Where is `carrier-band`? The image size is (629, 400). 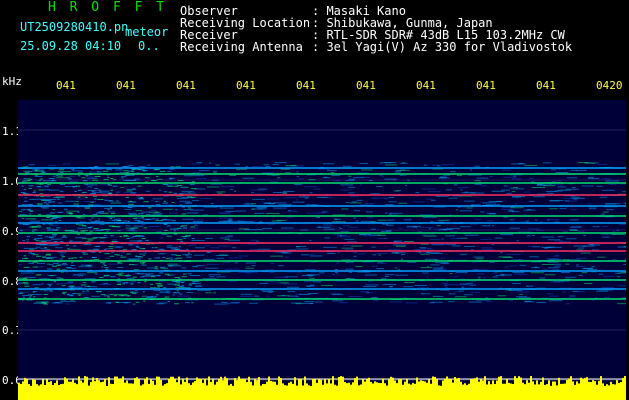 carrier-band is located at coordinates (322, 251).